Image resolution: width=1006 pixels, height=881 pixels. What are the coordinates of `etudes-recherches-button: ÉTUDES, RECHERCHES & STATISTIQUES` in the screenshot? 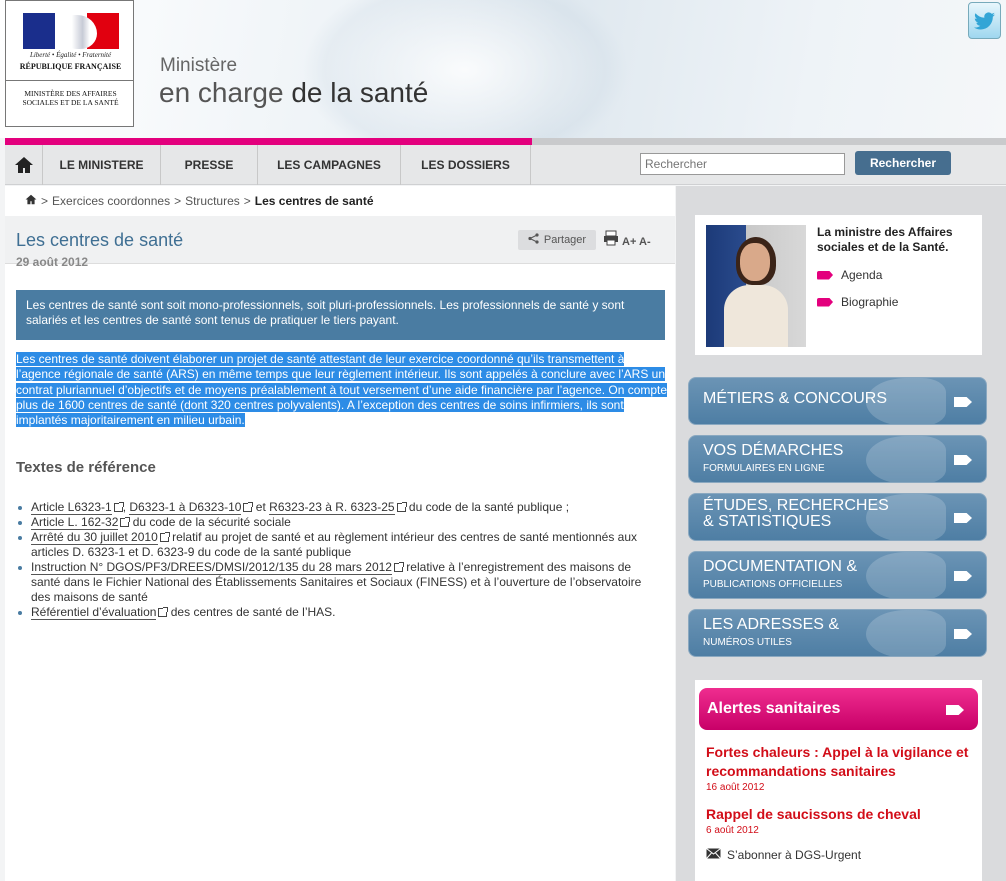 It's located at (837, 517).